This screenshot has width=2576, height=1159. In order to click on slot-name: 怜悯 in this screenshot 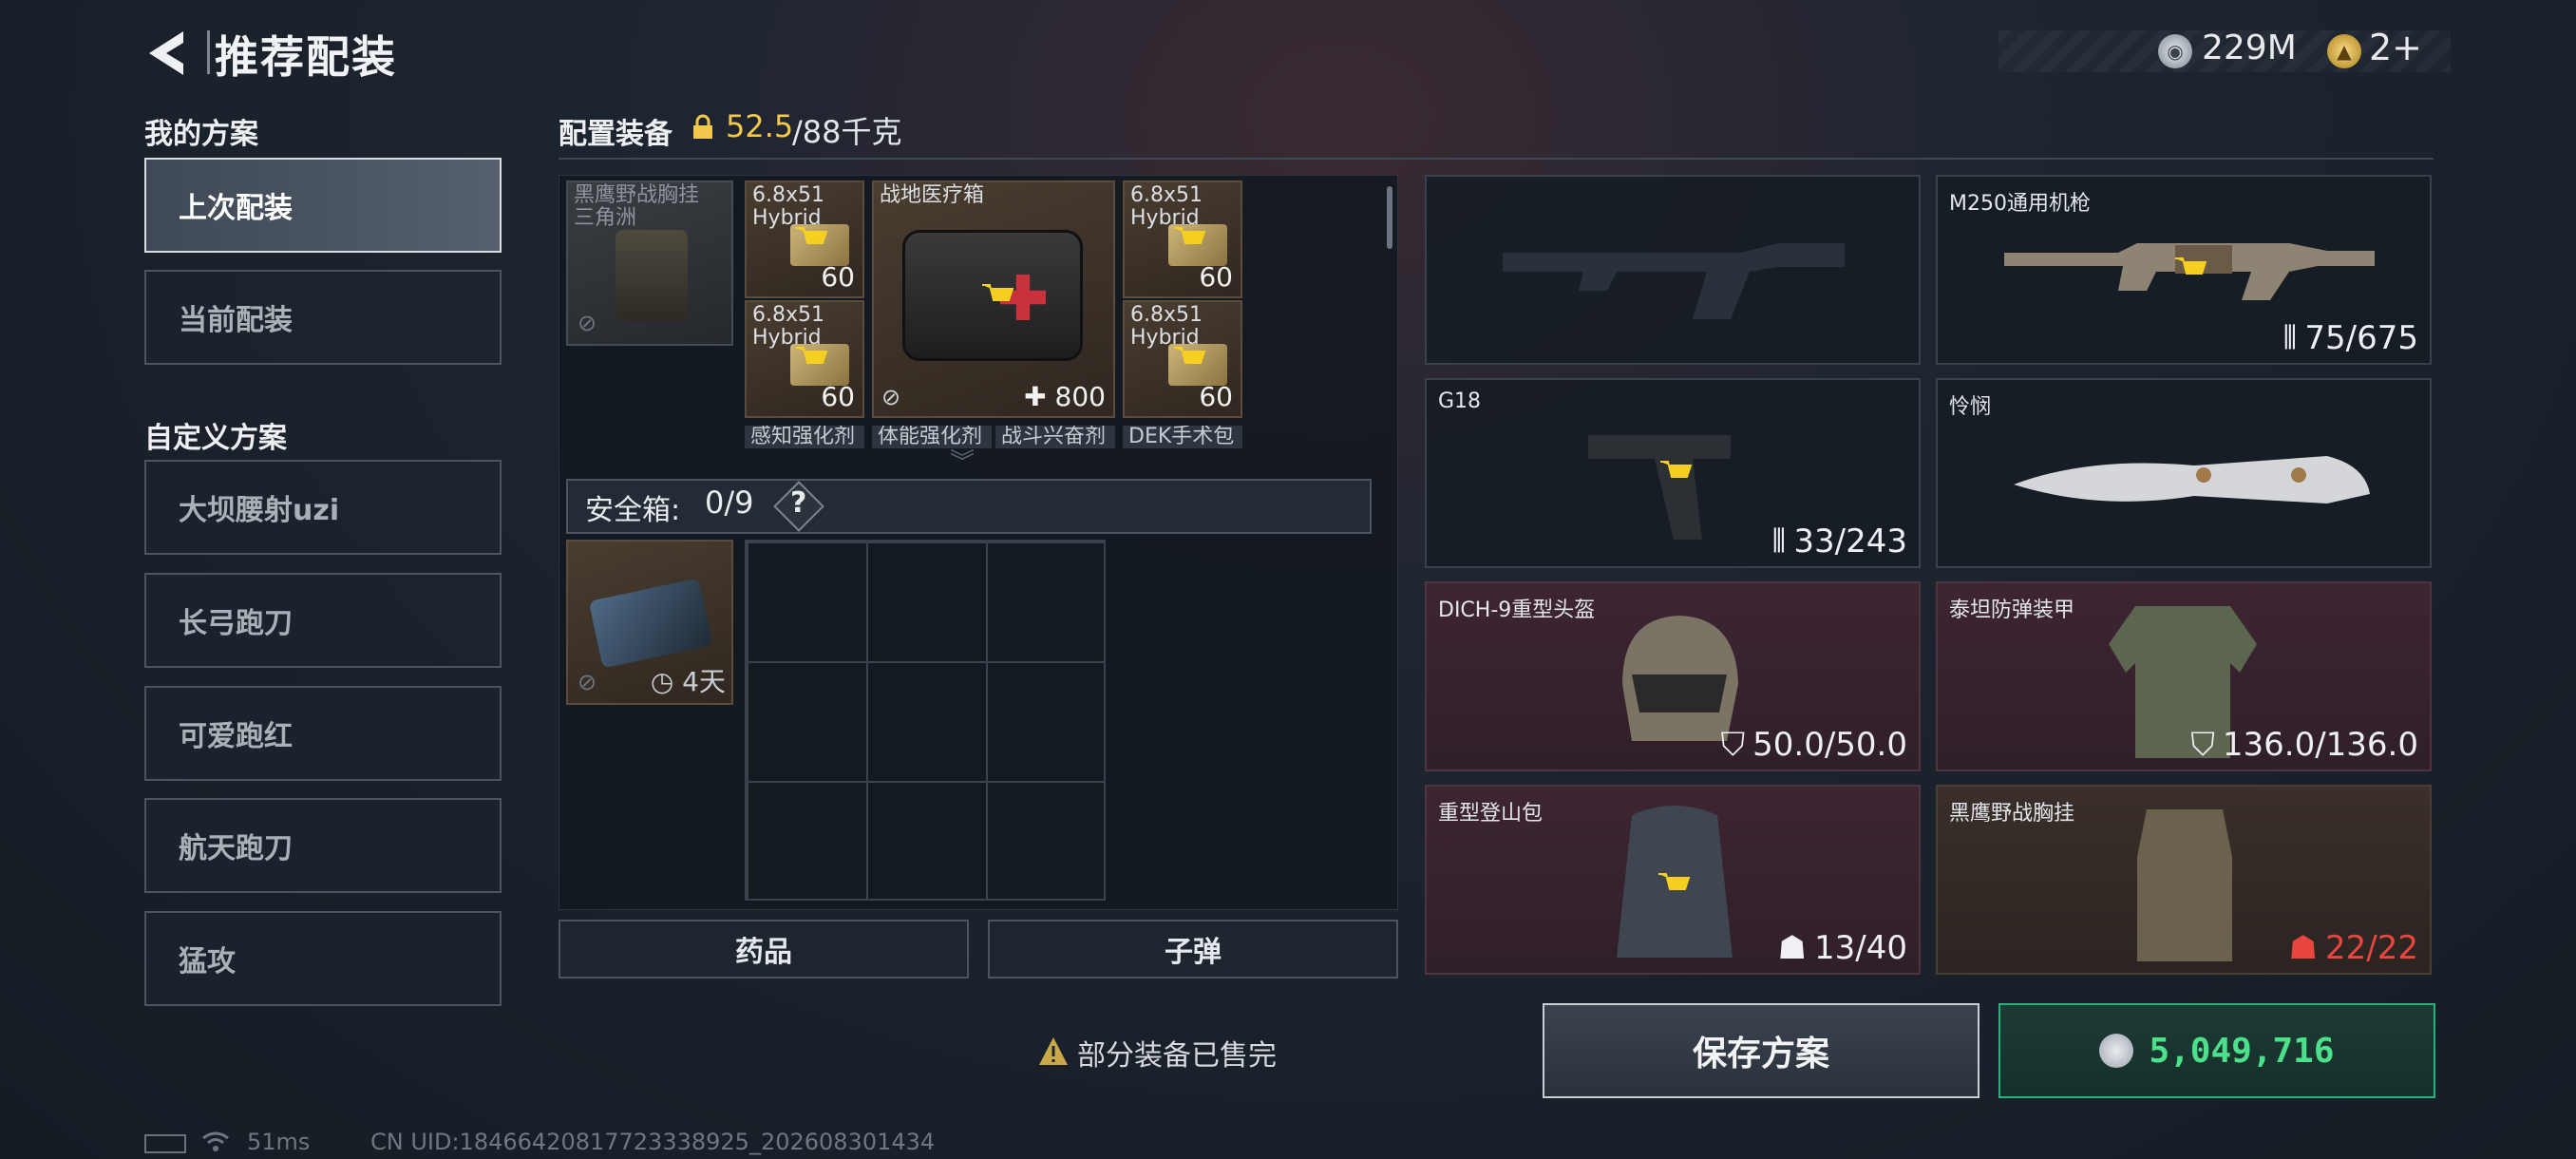, I will do `click(1971, 407)`.